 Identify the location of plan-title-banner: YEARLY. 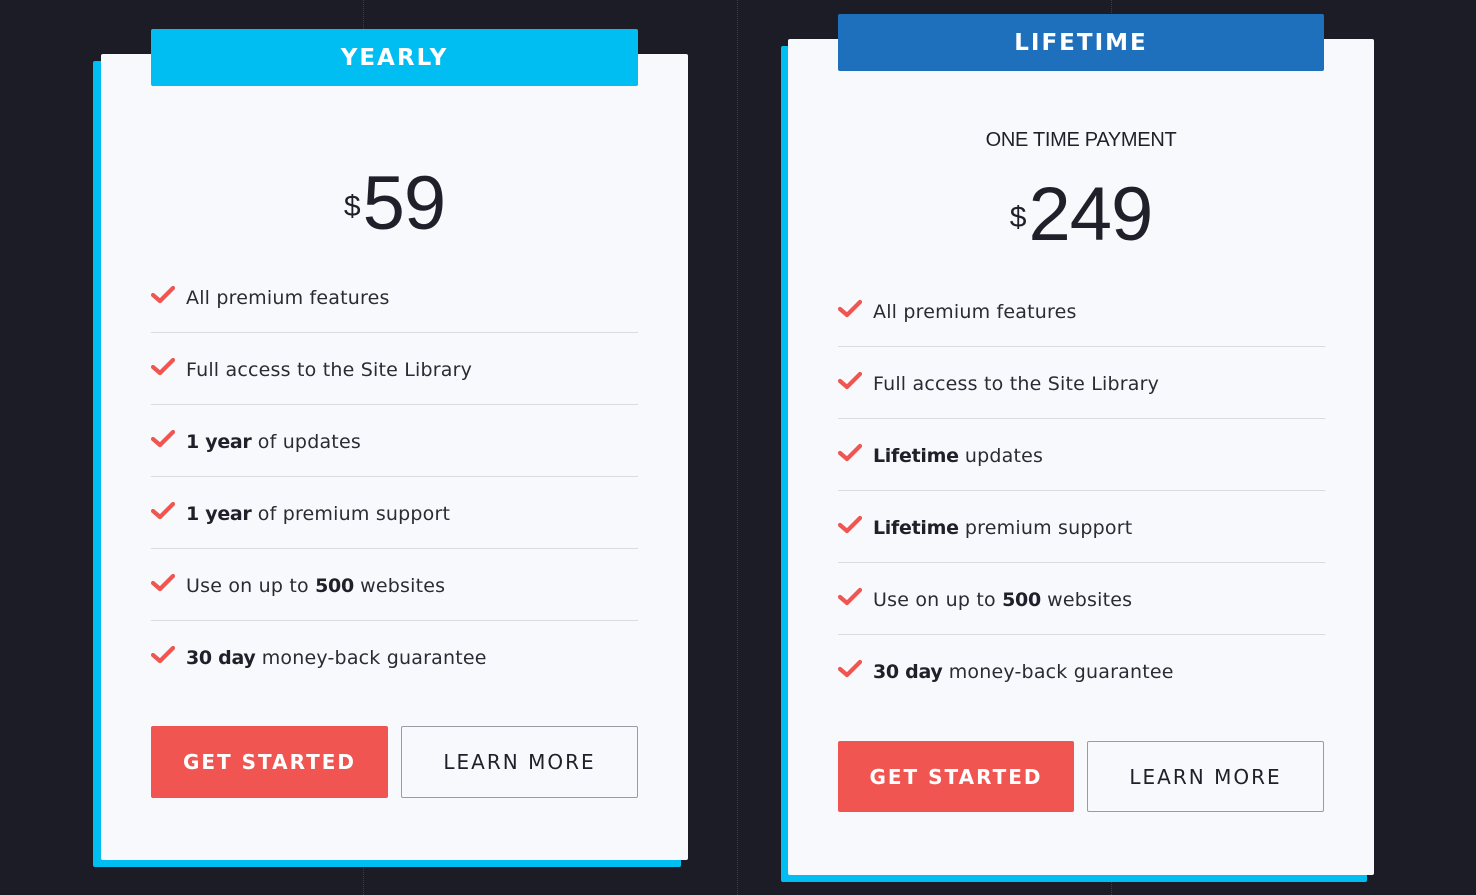
(394, 57).